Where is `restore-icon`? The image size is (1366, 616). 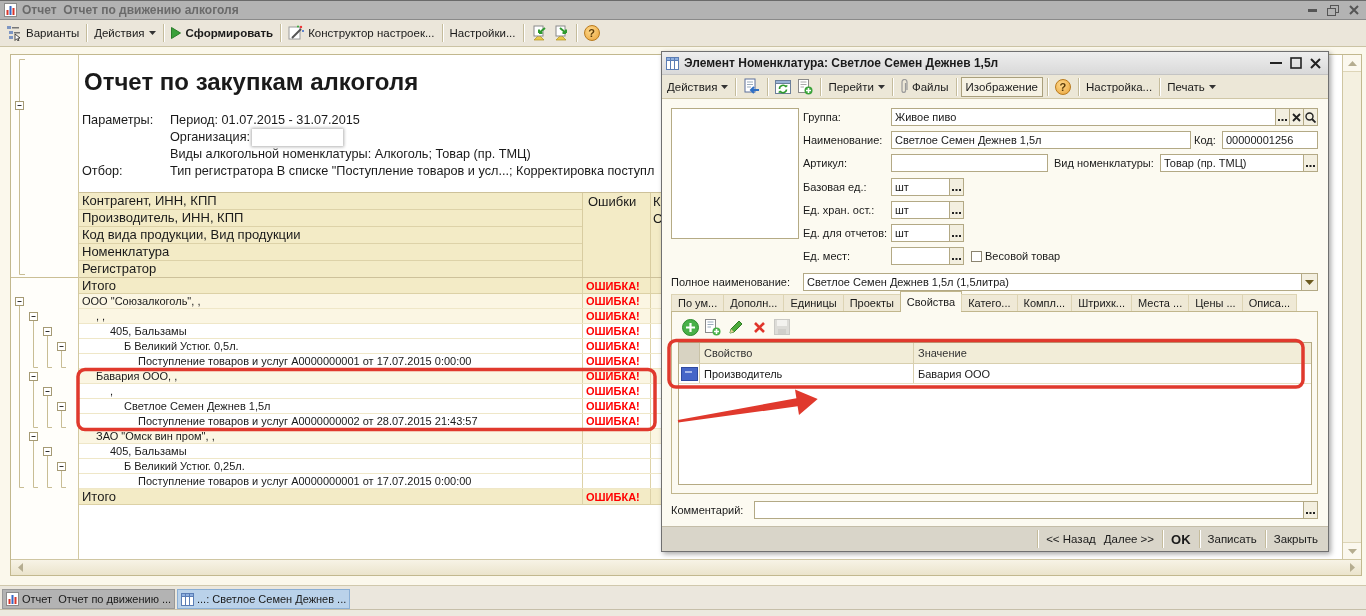
restore-icon is located at coordinates (1333, 10).